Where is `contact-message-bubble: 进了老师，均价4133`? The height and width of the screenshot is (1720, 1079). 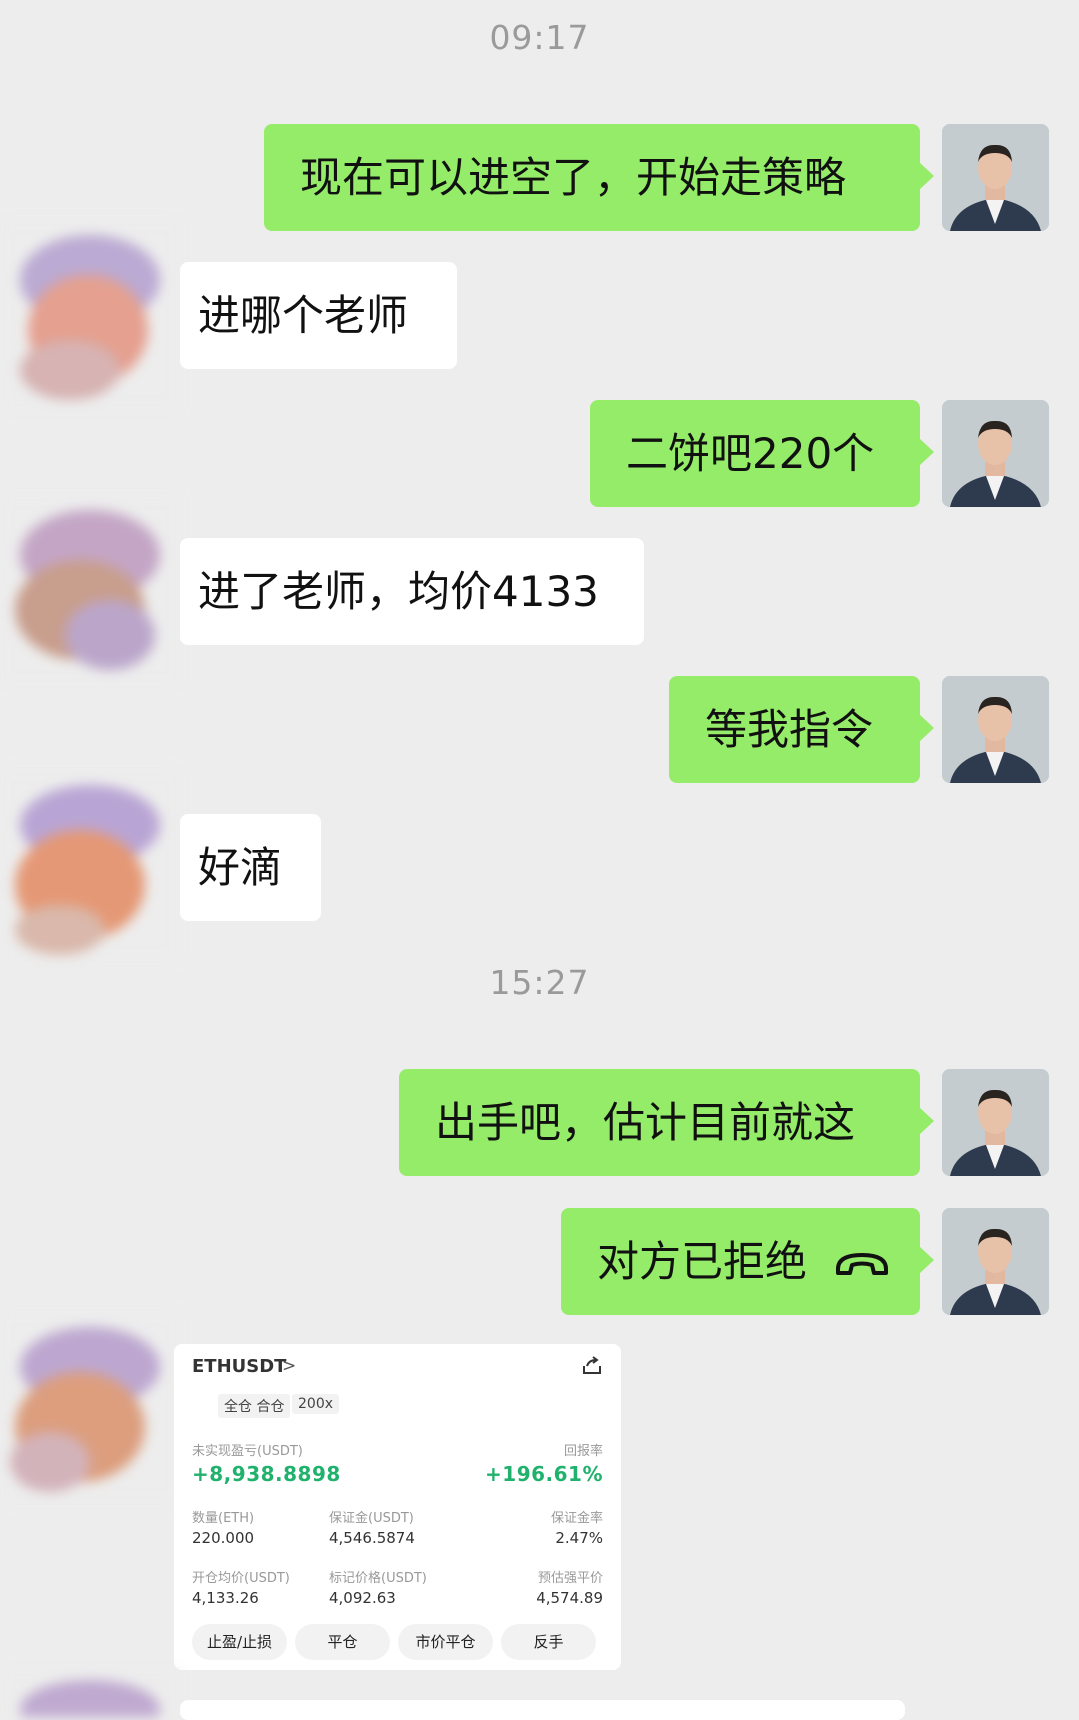
contact-message-bubble: 进了老师，均价4133 is located at coordinates (412, 591).